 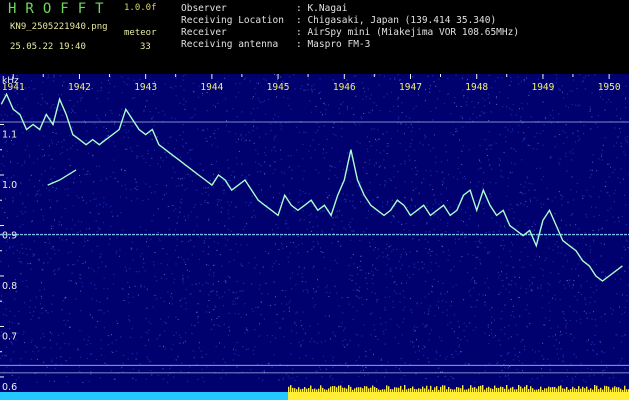 What do you see at coordinates (204, 8) in the screenshot?
I see `observer-label: Observer` at bounding box center [204, 8].